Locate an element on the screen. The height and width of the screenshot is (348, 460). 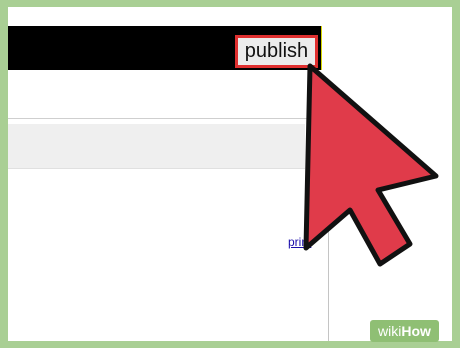
divider is located at coordinates (158, 118).